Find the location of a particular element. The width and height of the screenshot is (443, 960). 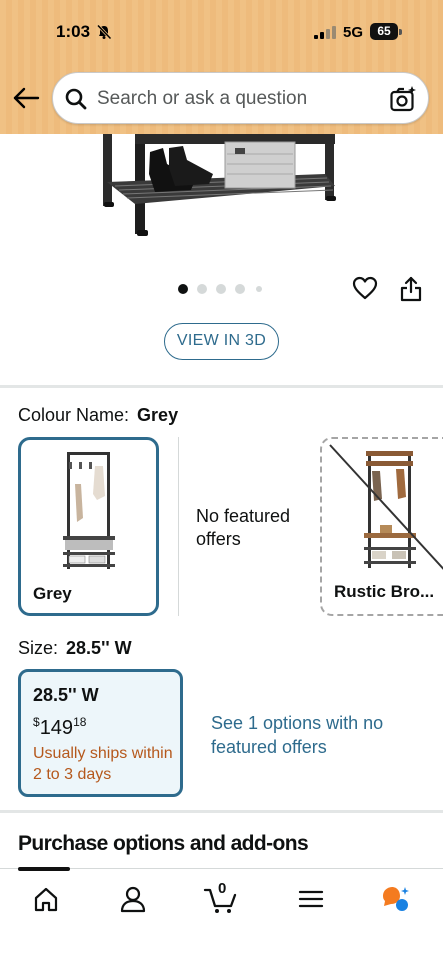

network-label: 5G is located at coordinates (353, 32).